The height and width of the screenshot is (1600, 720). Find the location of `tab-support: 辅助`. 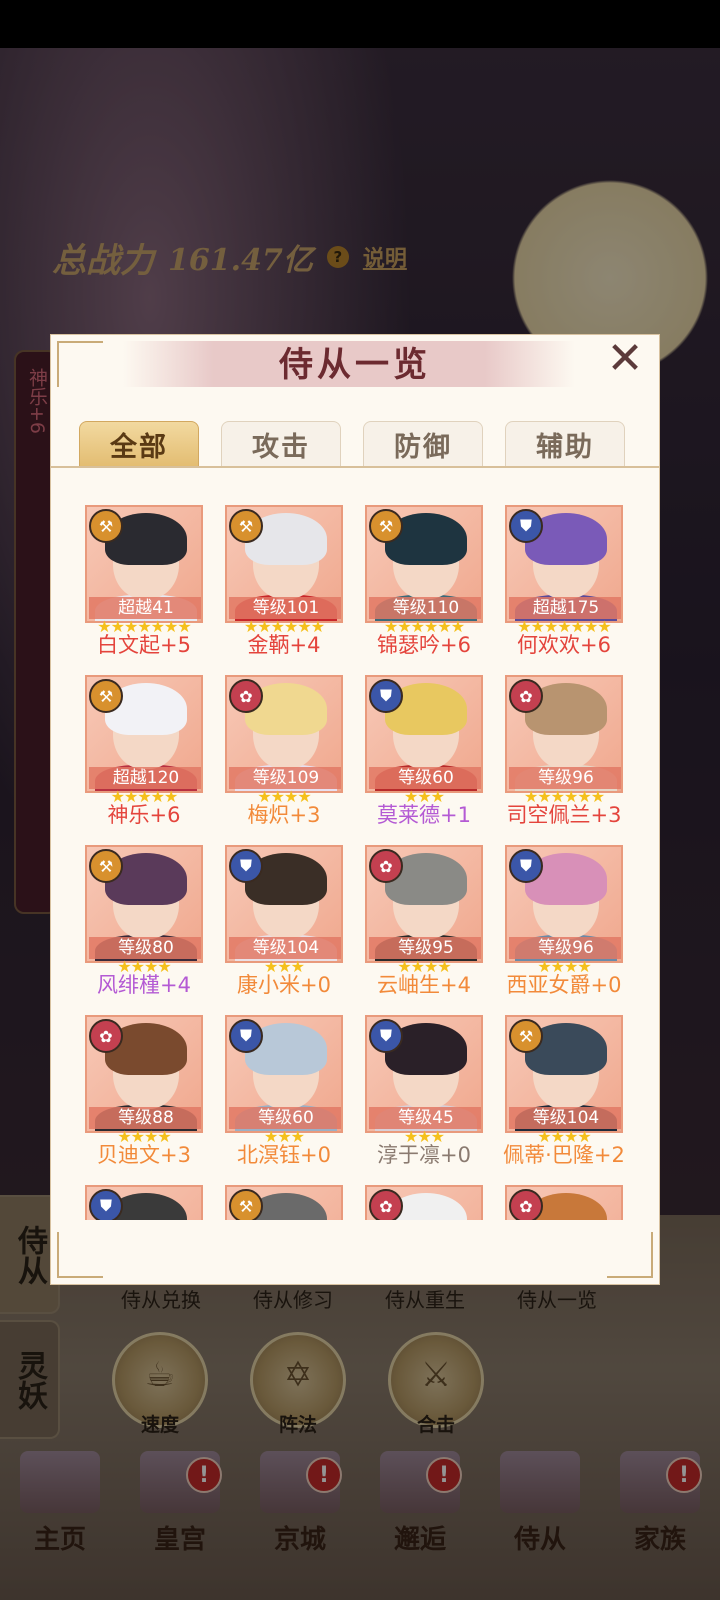

tab-support: 辅助 is located at coordinates (565, 443).